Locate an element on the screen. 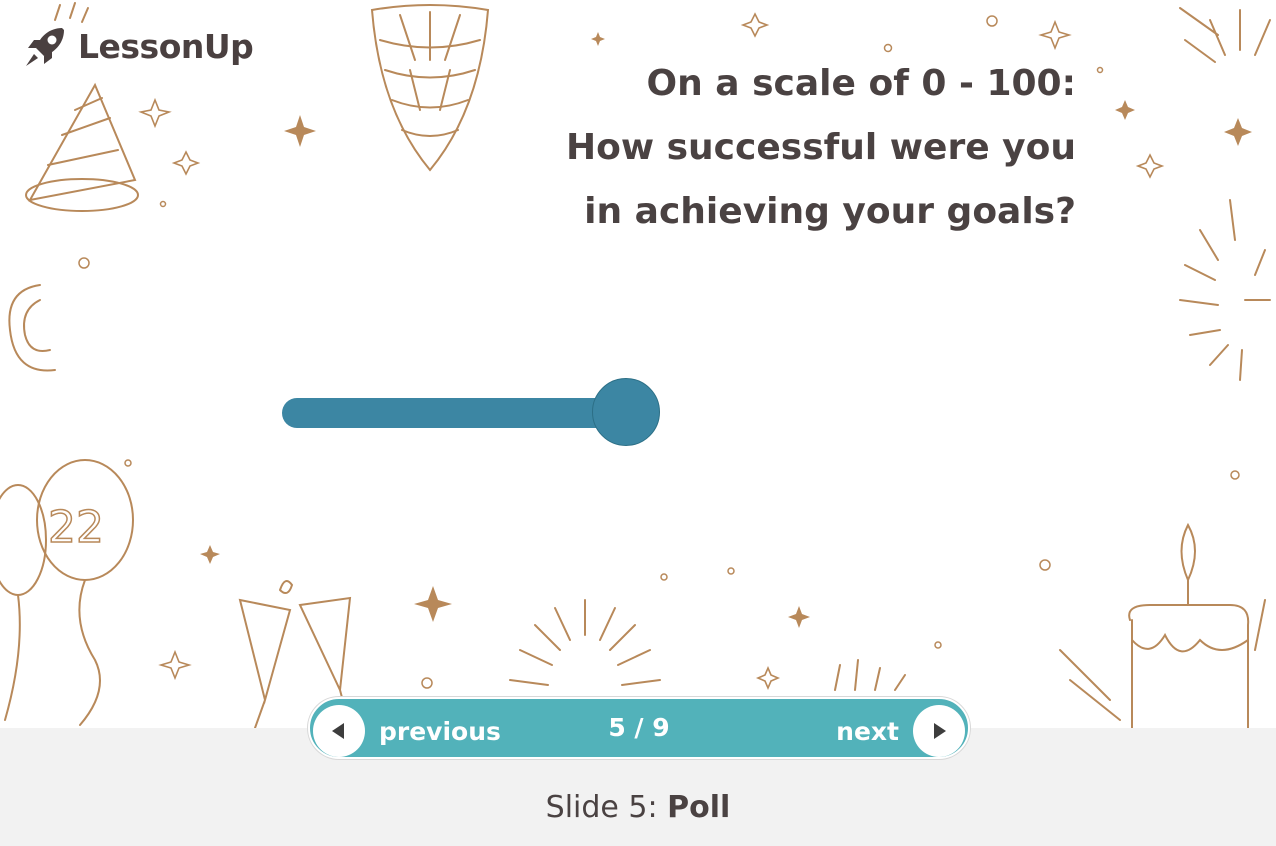 Image resolution: width=1276 pixels, height=846 pixels. triangle-right-icon is located at coordinates (940, 731).